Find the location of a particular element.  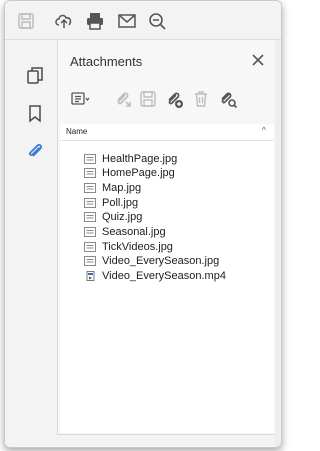

panel-title: Attachments is located at coordinates (106, 61).